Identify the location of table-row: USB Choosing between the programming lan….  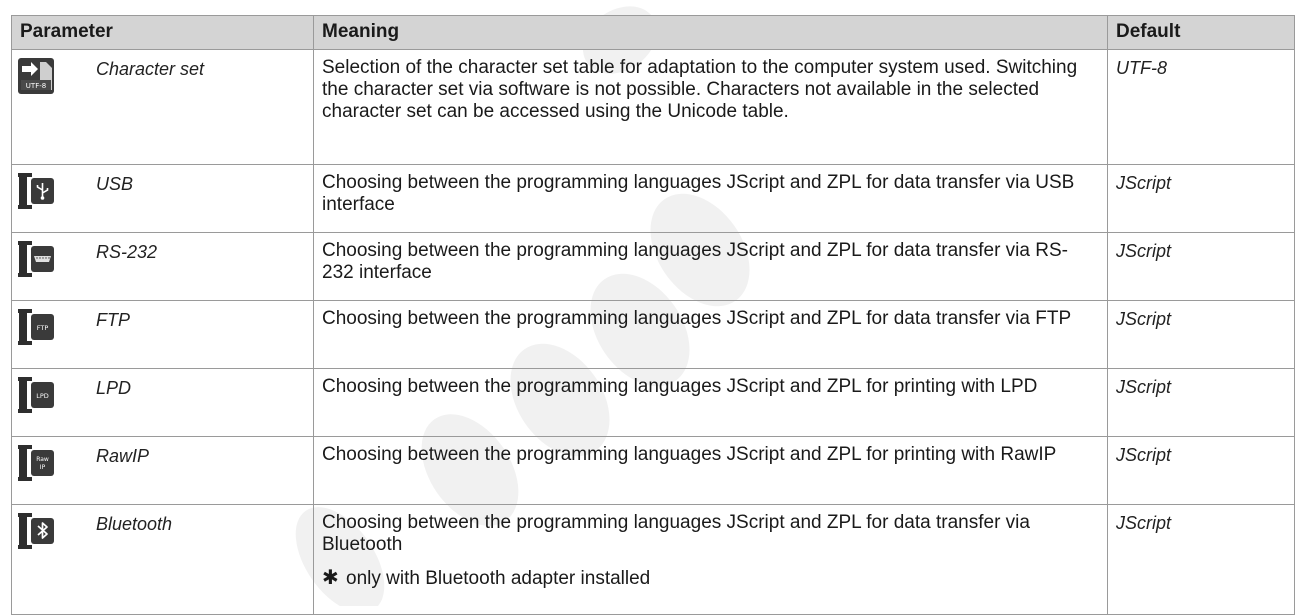
(653, 198).